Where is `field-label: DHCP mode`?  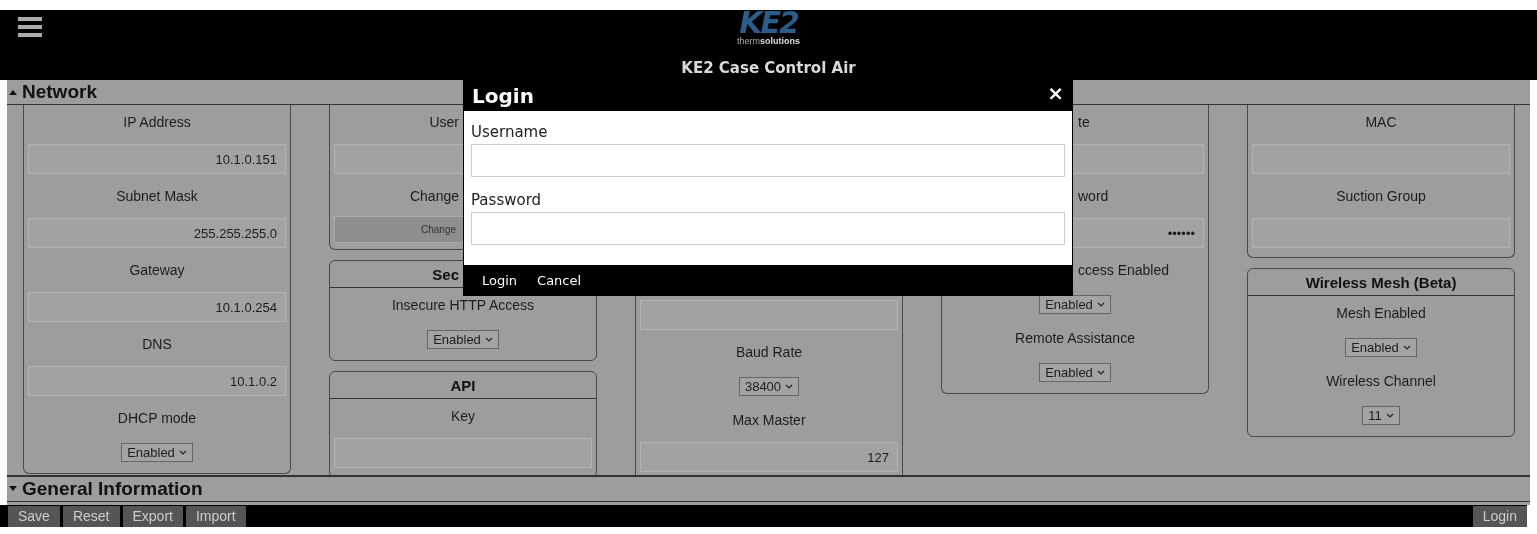
field-label: DHCP mode is located at coordinates (157, 418).